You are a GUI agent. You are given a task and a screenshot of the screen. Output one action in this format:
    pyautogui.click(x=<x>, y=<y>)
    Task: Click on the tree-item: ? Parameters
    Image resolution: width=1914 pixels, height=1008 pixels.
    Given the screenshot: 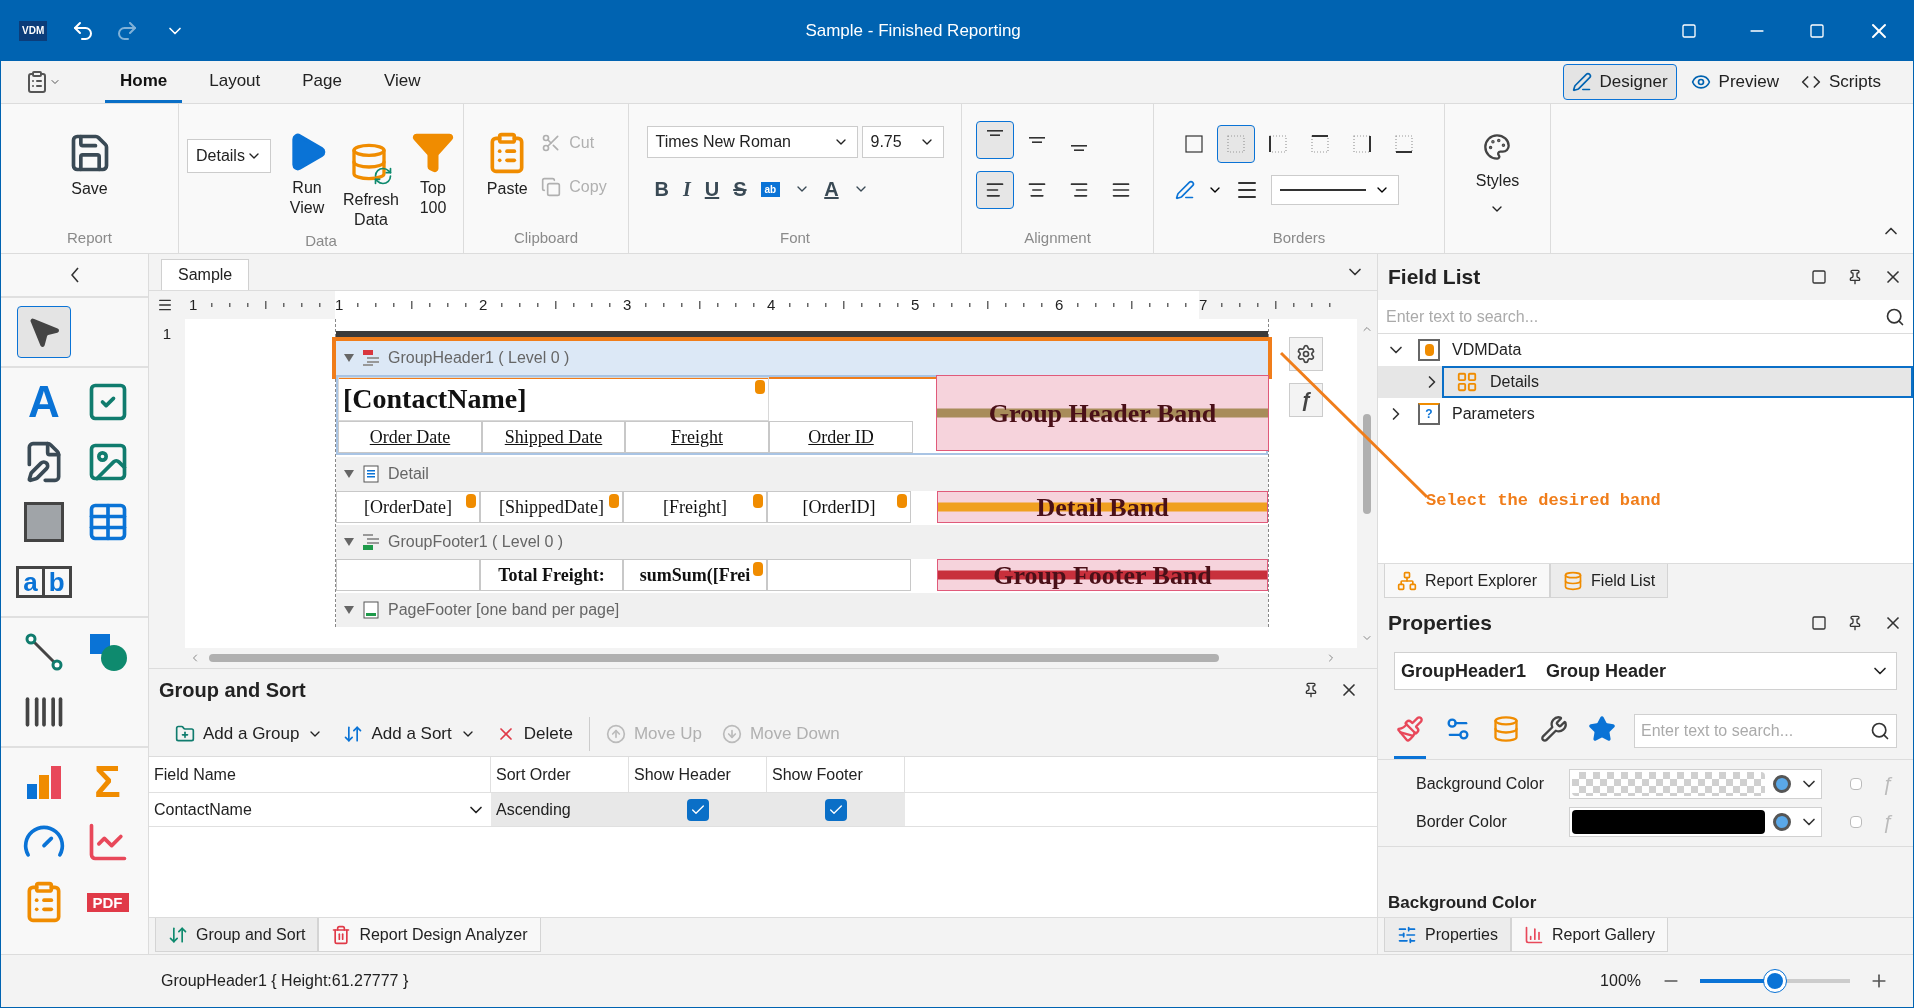 What is the action you would take?
    pyautogui.click(x=1645, y=414)
    